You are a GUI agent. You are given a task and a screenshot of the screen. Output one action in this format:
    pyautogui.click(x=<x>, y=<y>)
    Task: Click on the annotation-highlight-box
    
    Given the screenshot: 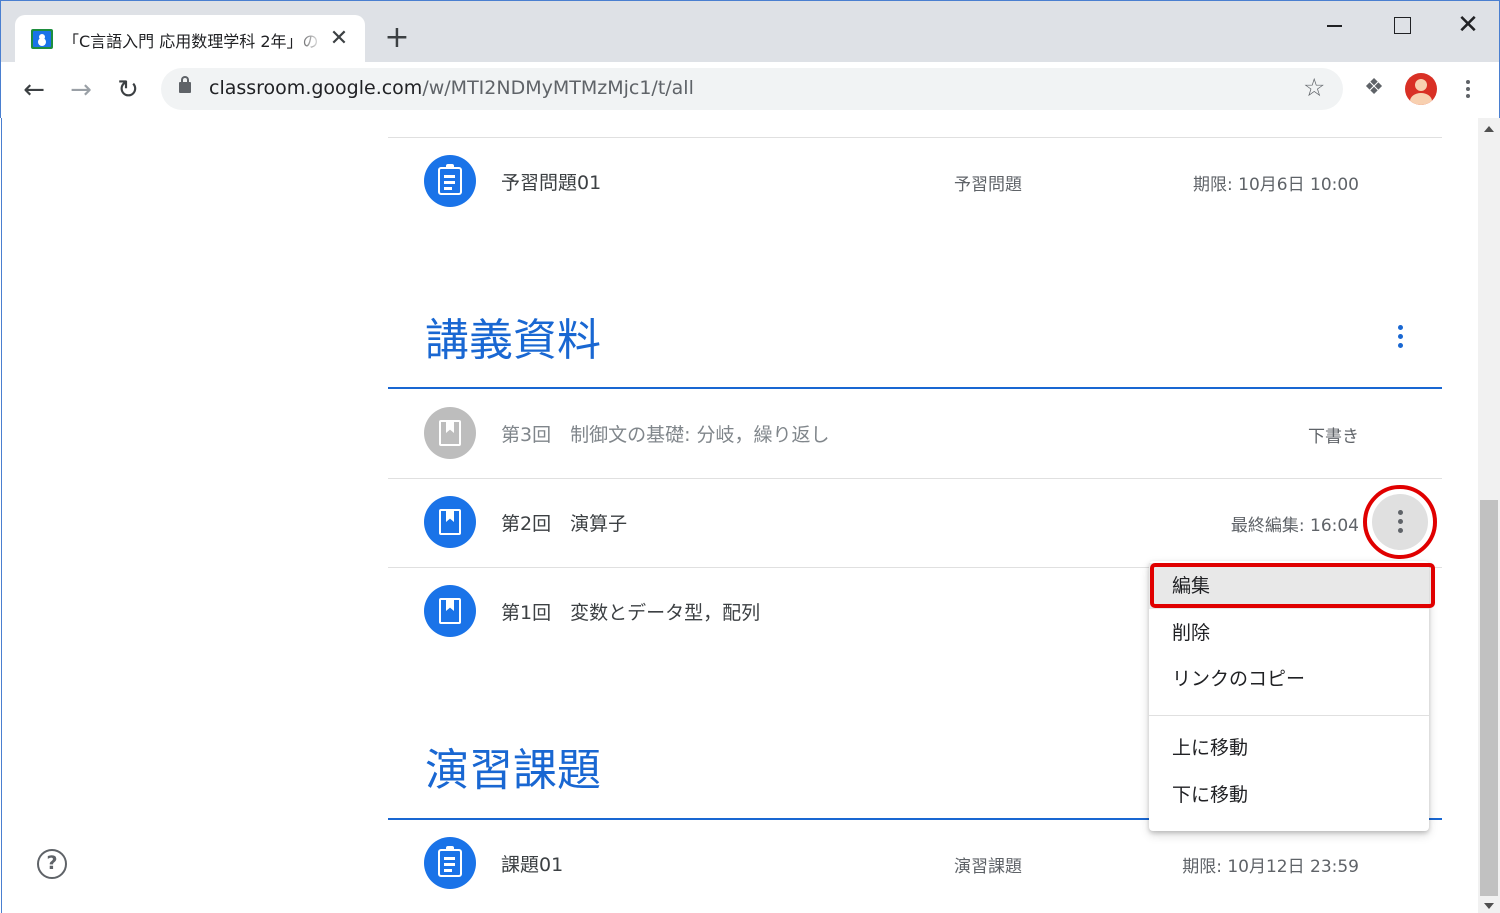 What is the action you would take?
    pyautogui.click(x=1292, y=585)
    